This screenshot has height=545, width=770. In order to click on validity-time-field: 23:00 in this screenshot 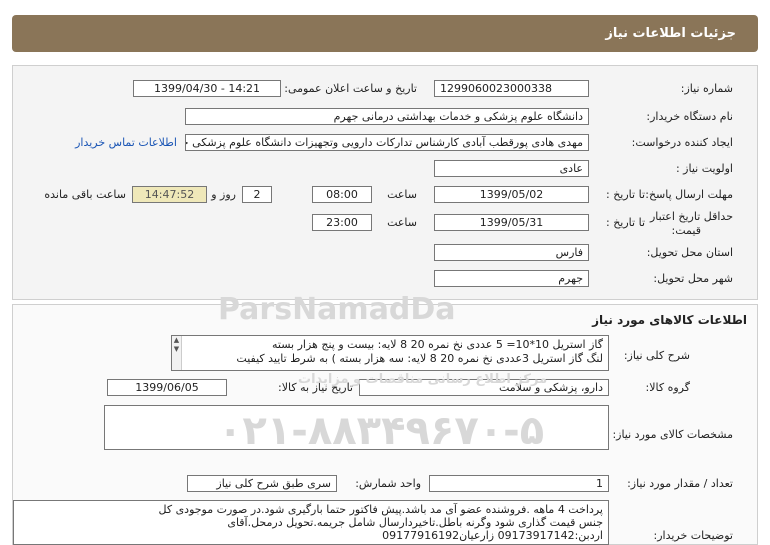, I will do `click(342, 222)`.